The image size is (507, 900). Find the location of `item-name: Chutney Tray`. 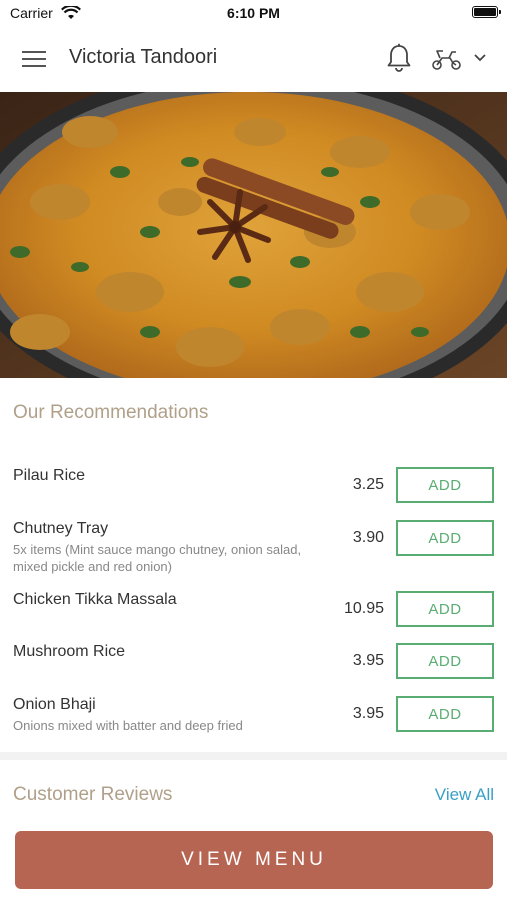

item-name: Chutney Tray is located at coordinates (61, 528).